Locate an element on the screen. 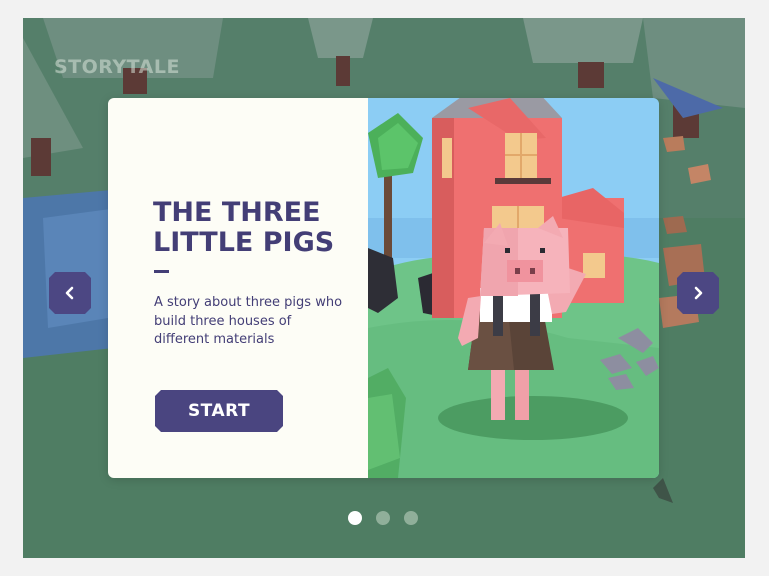 Image resolution: width=769 pixels, height=576 pixels. chevron-right-icon is located at coordinates (698, 293).